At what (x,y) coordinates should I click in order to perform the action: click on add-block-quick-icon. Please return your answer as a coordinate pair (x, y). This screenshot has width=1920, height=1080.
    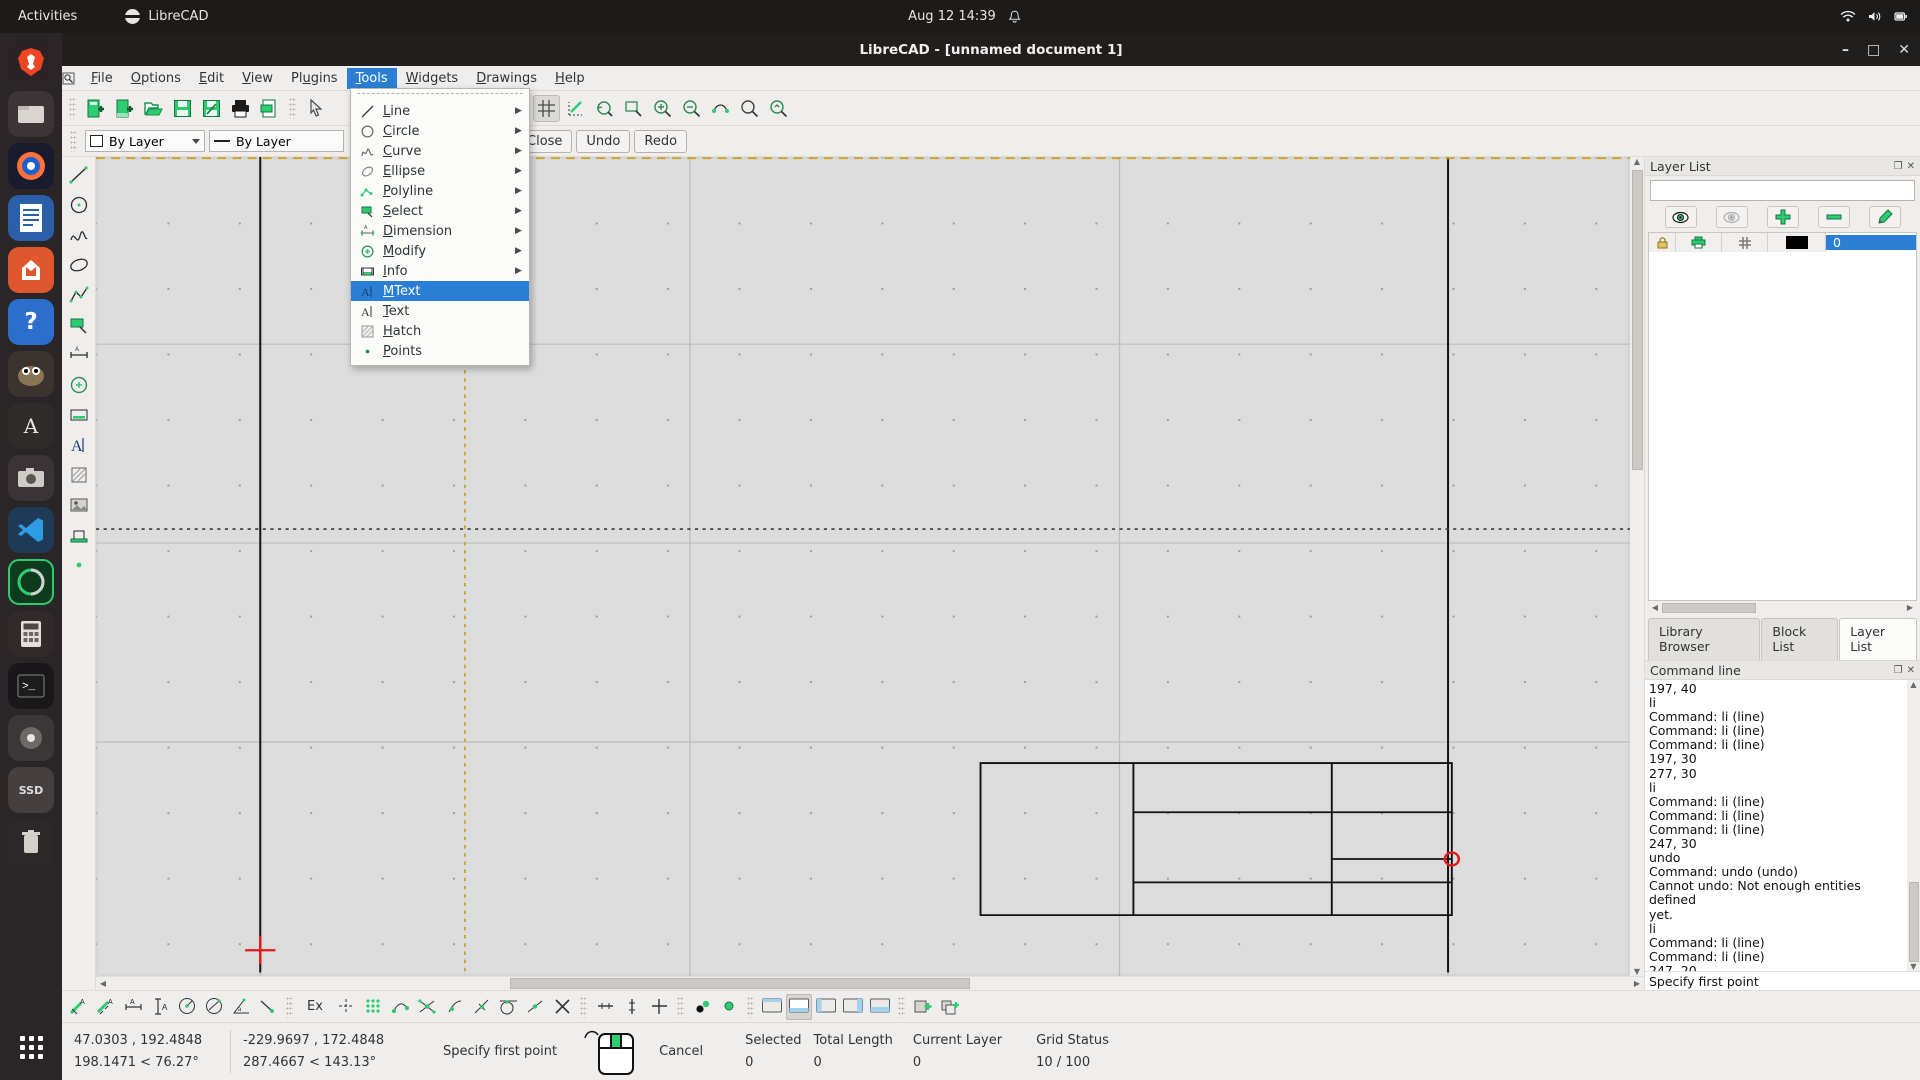
    Looking at the image, I should click on (950, 1007).